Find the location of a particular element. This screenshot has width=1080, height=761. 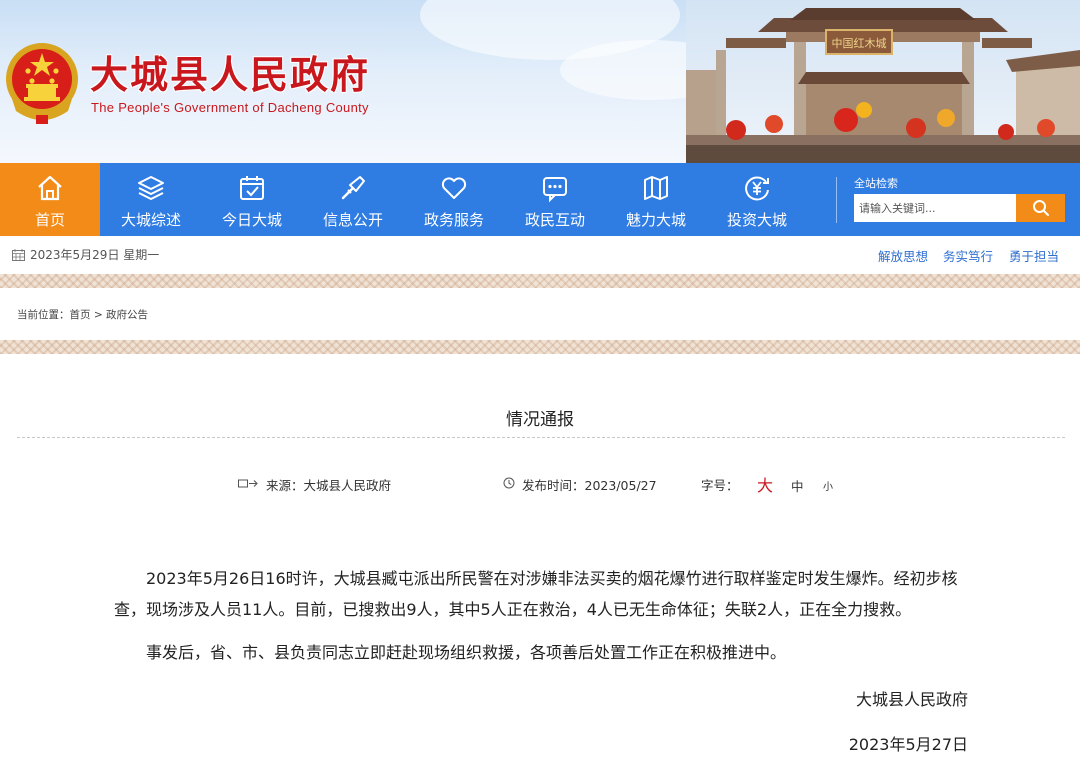

nav-item-interaction: 政民互动 is located at coordinates (555, 199).